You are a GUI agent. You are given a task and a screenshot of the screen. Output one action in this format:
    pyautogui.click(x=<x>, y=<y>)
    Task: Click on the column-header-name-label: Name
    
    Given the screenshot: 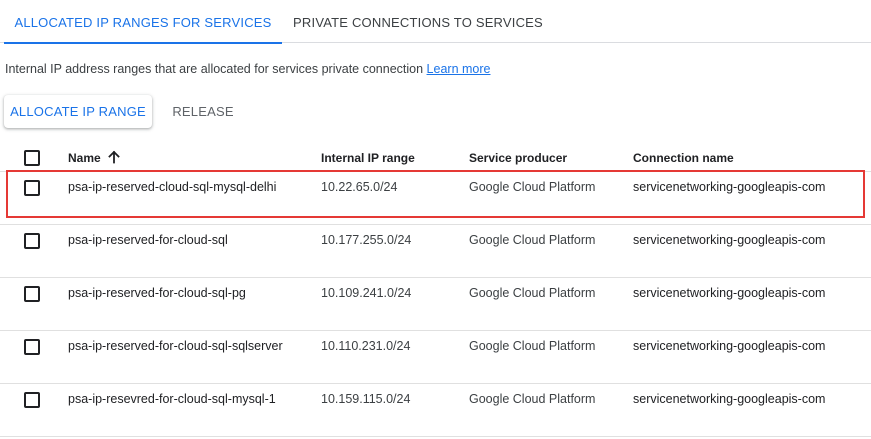 What is the action you would take?
    pyautogui.click(x=84, y=158)
    